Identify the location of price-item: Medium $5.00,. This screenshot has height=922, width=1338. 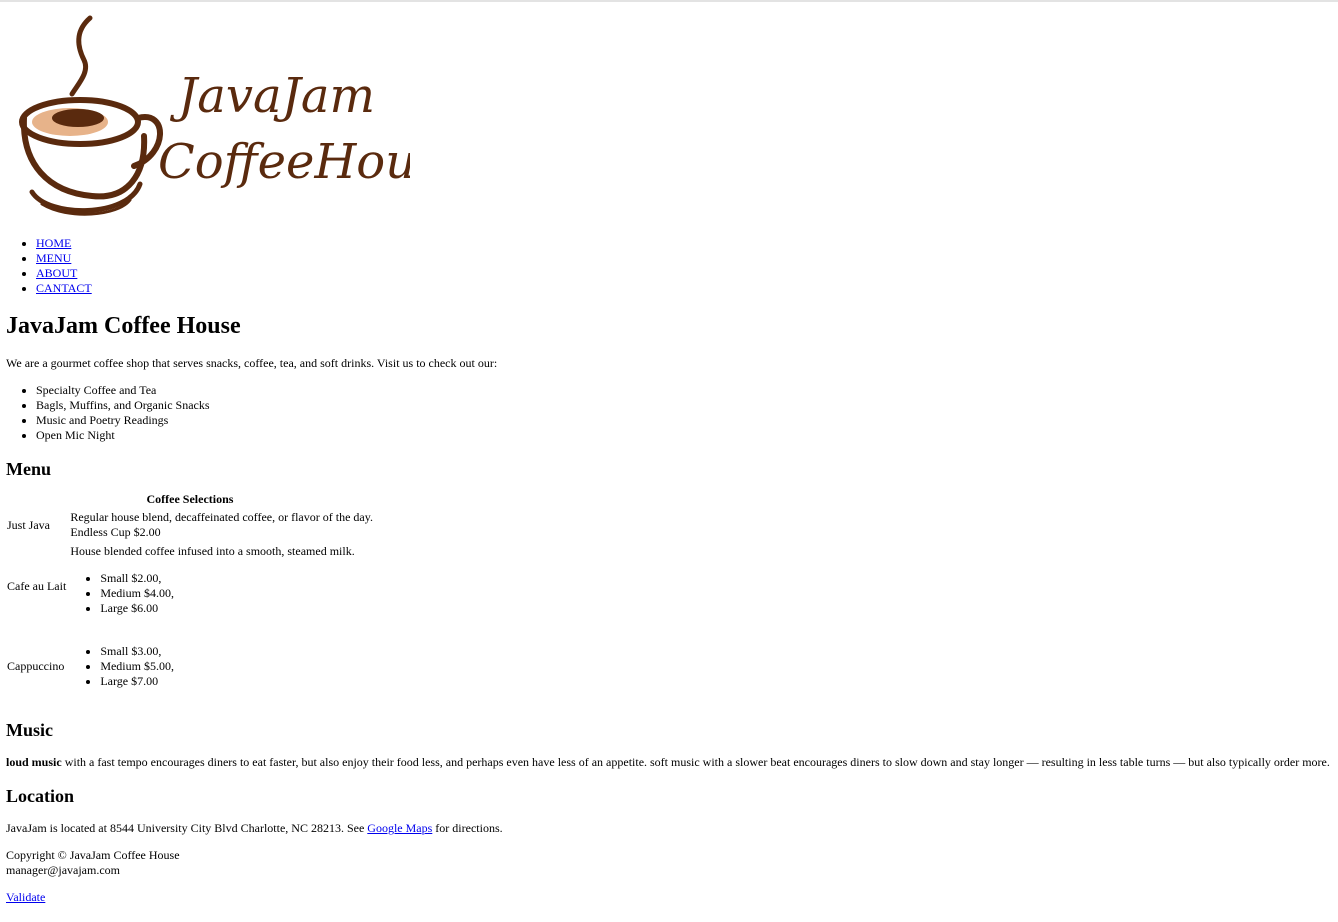
(236, 666).